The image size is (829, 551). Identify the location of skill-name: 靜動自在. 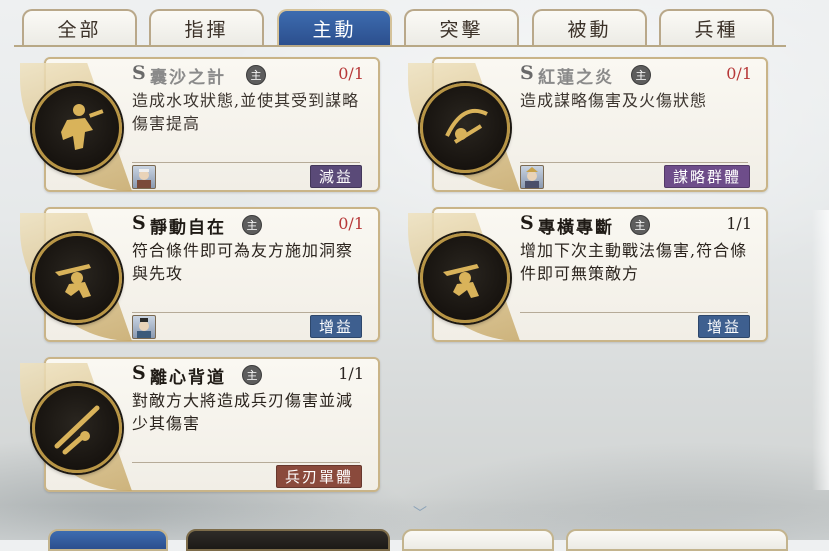
(188, 228).